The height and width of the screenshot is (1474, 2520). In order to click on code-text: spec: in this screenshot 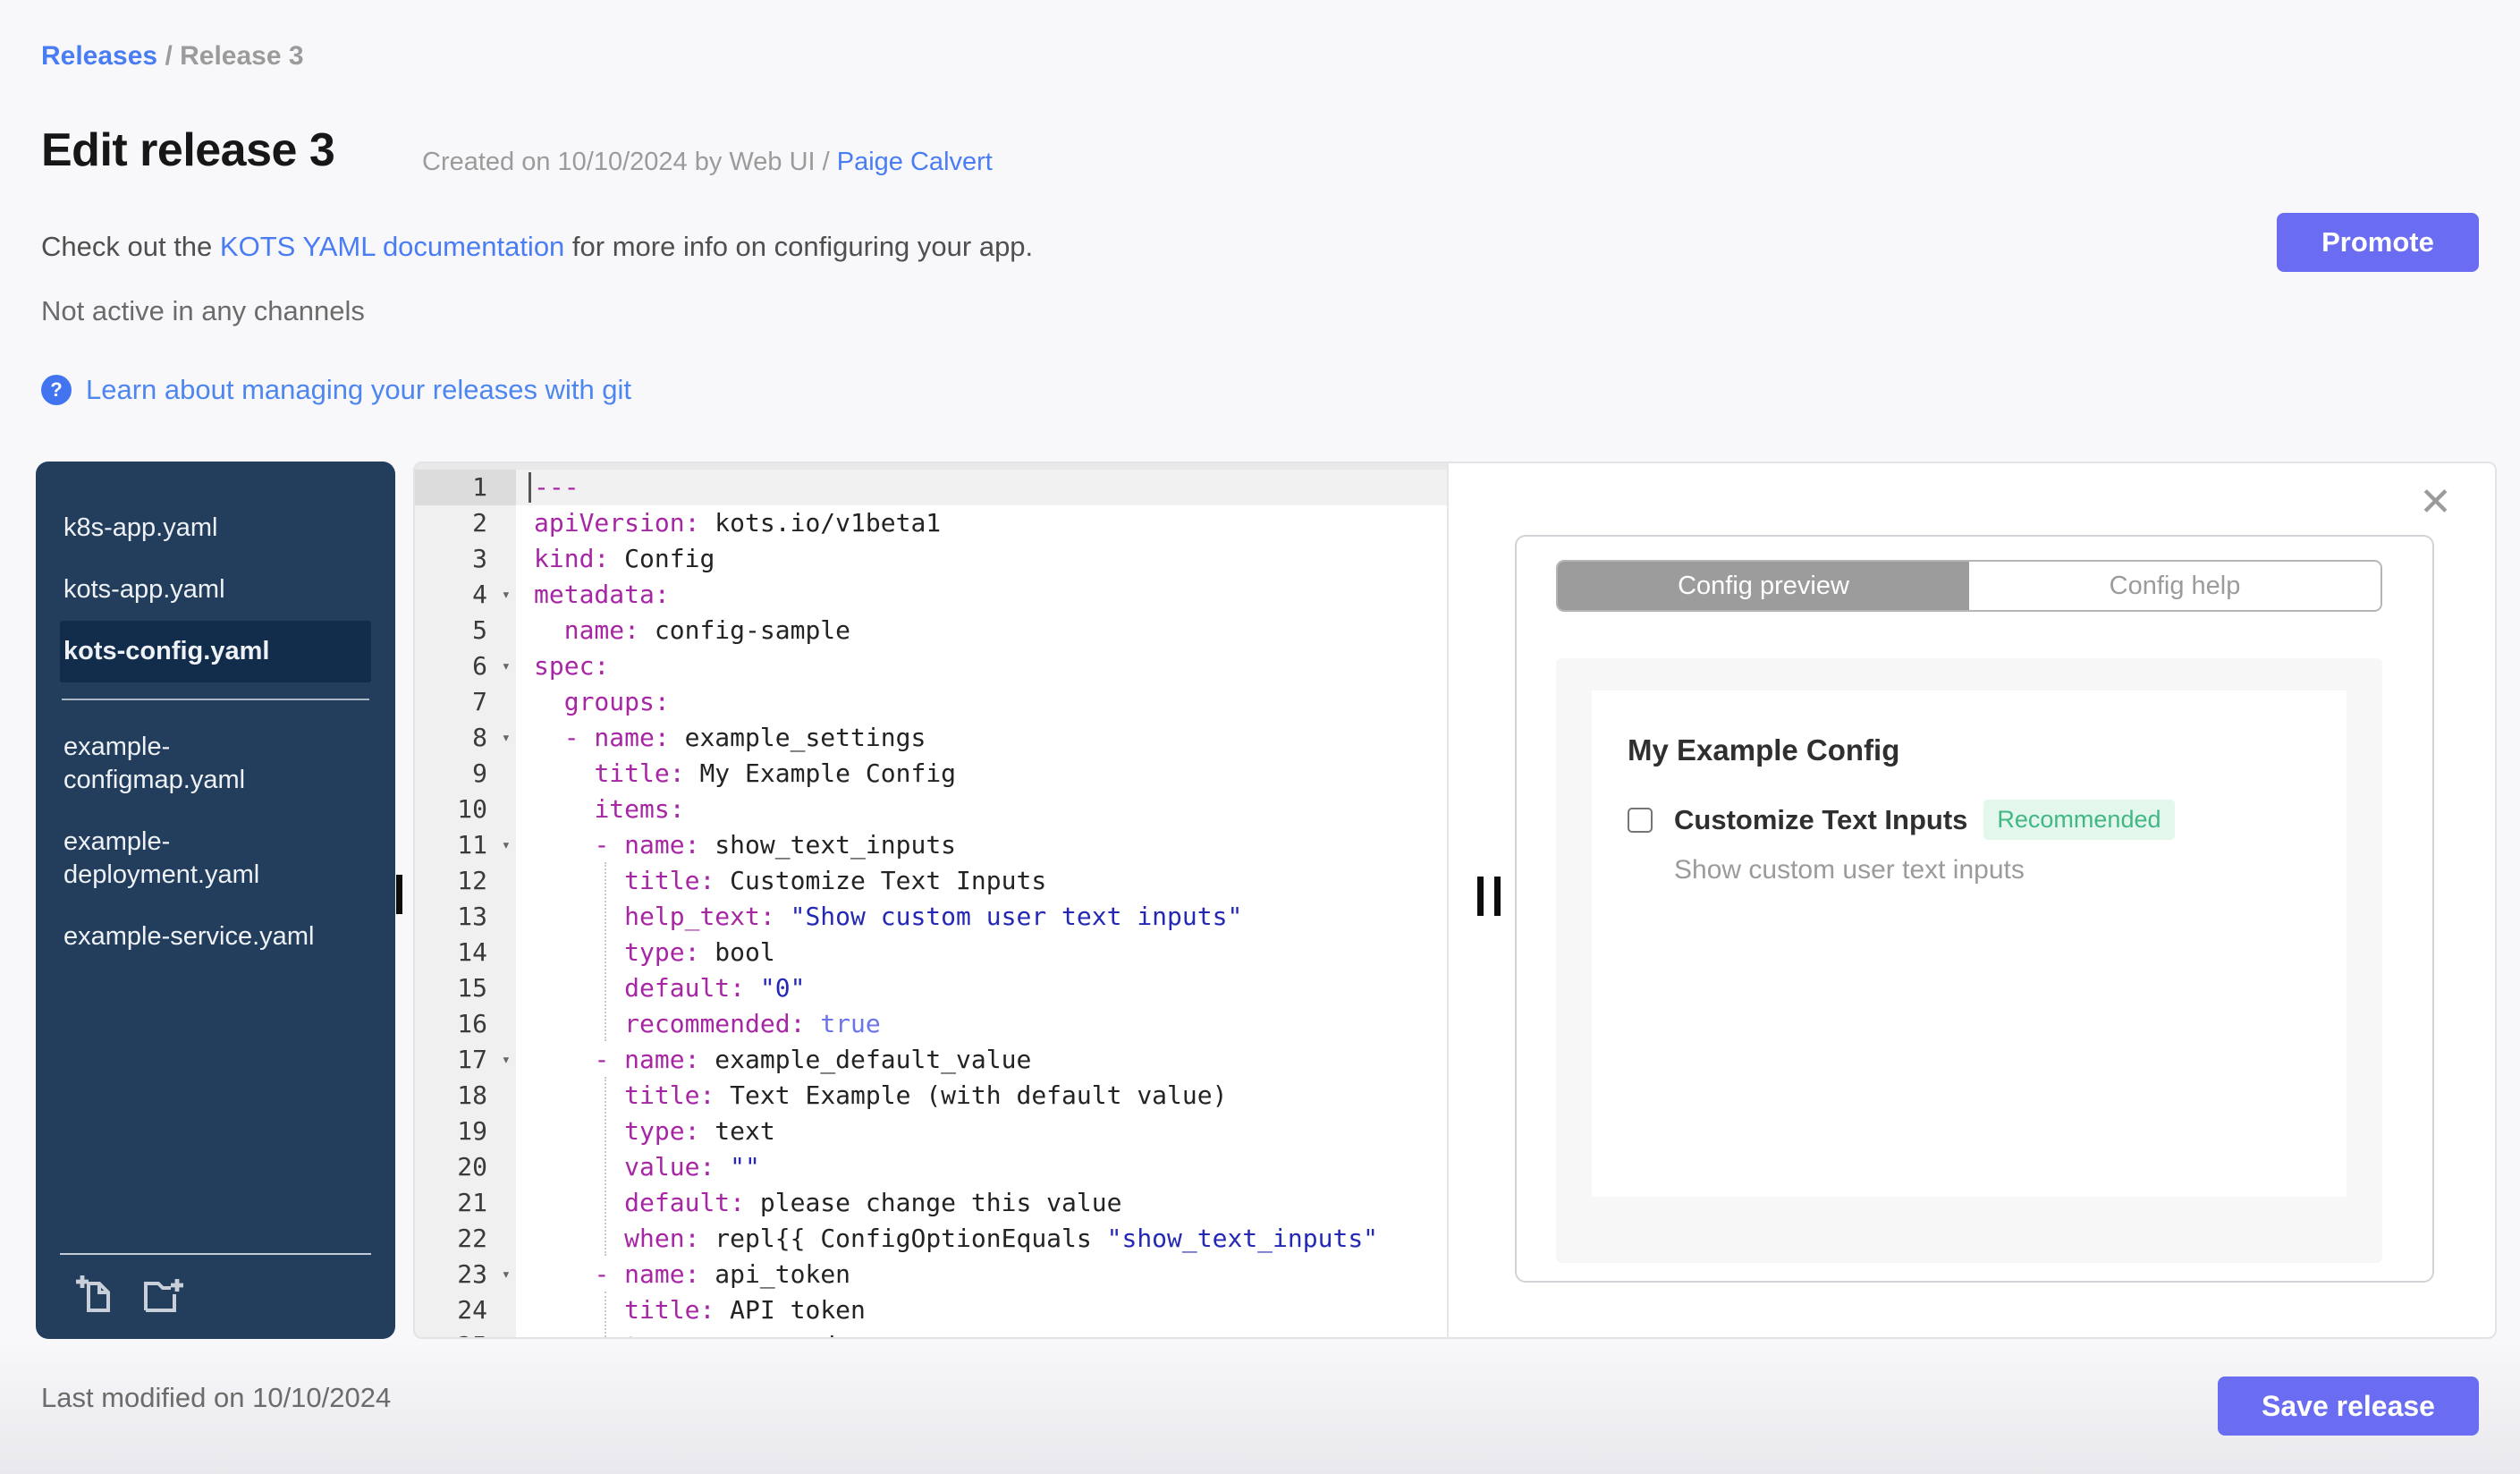, I will do `click(572, 666)`.